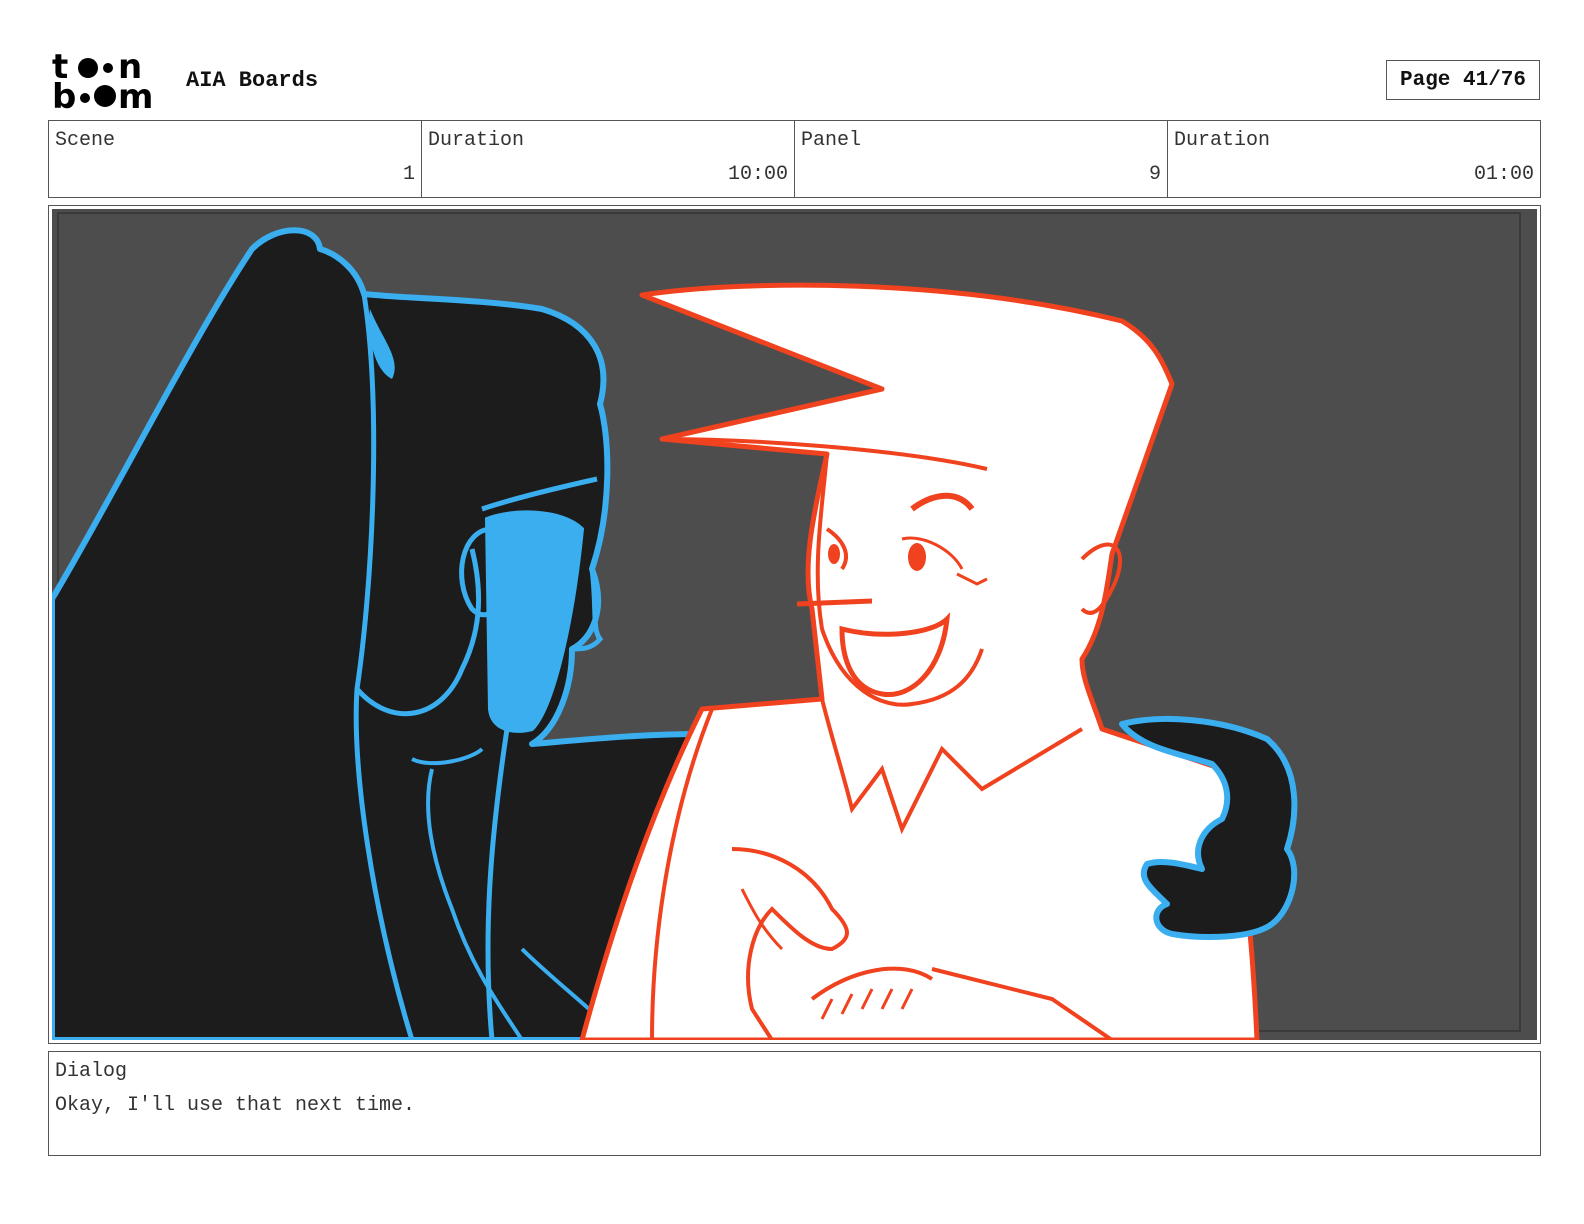 The width and height of the screenshot is (1584, 1224). Describe the element at coordinates (1354, 159) in the screenshot. I see `panel-duration-cell: Duration 01:00` at that location.